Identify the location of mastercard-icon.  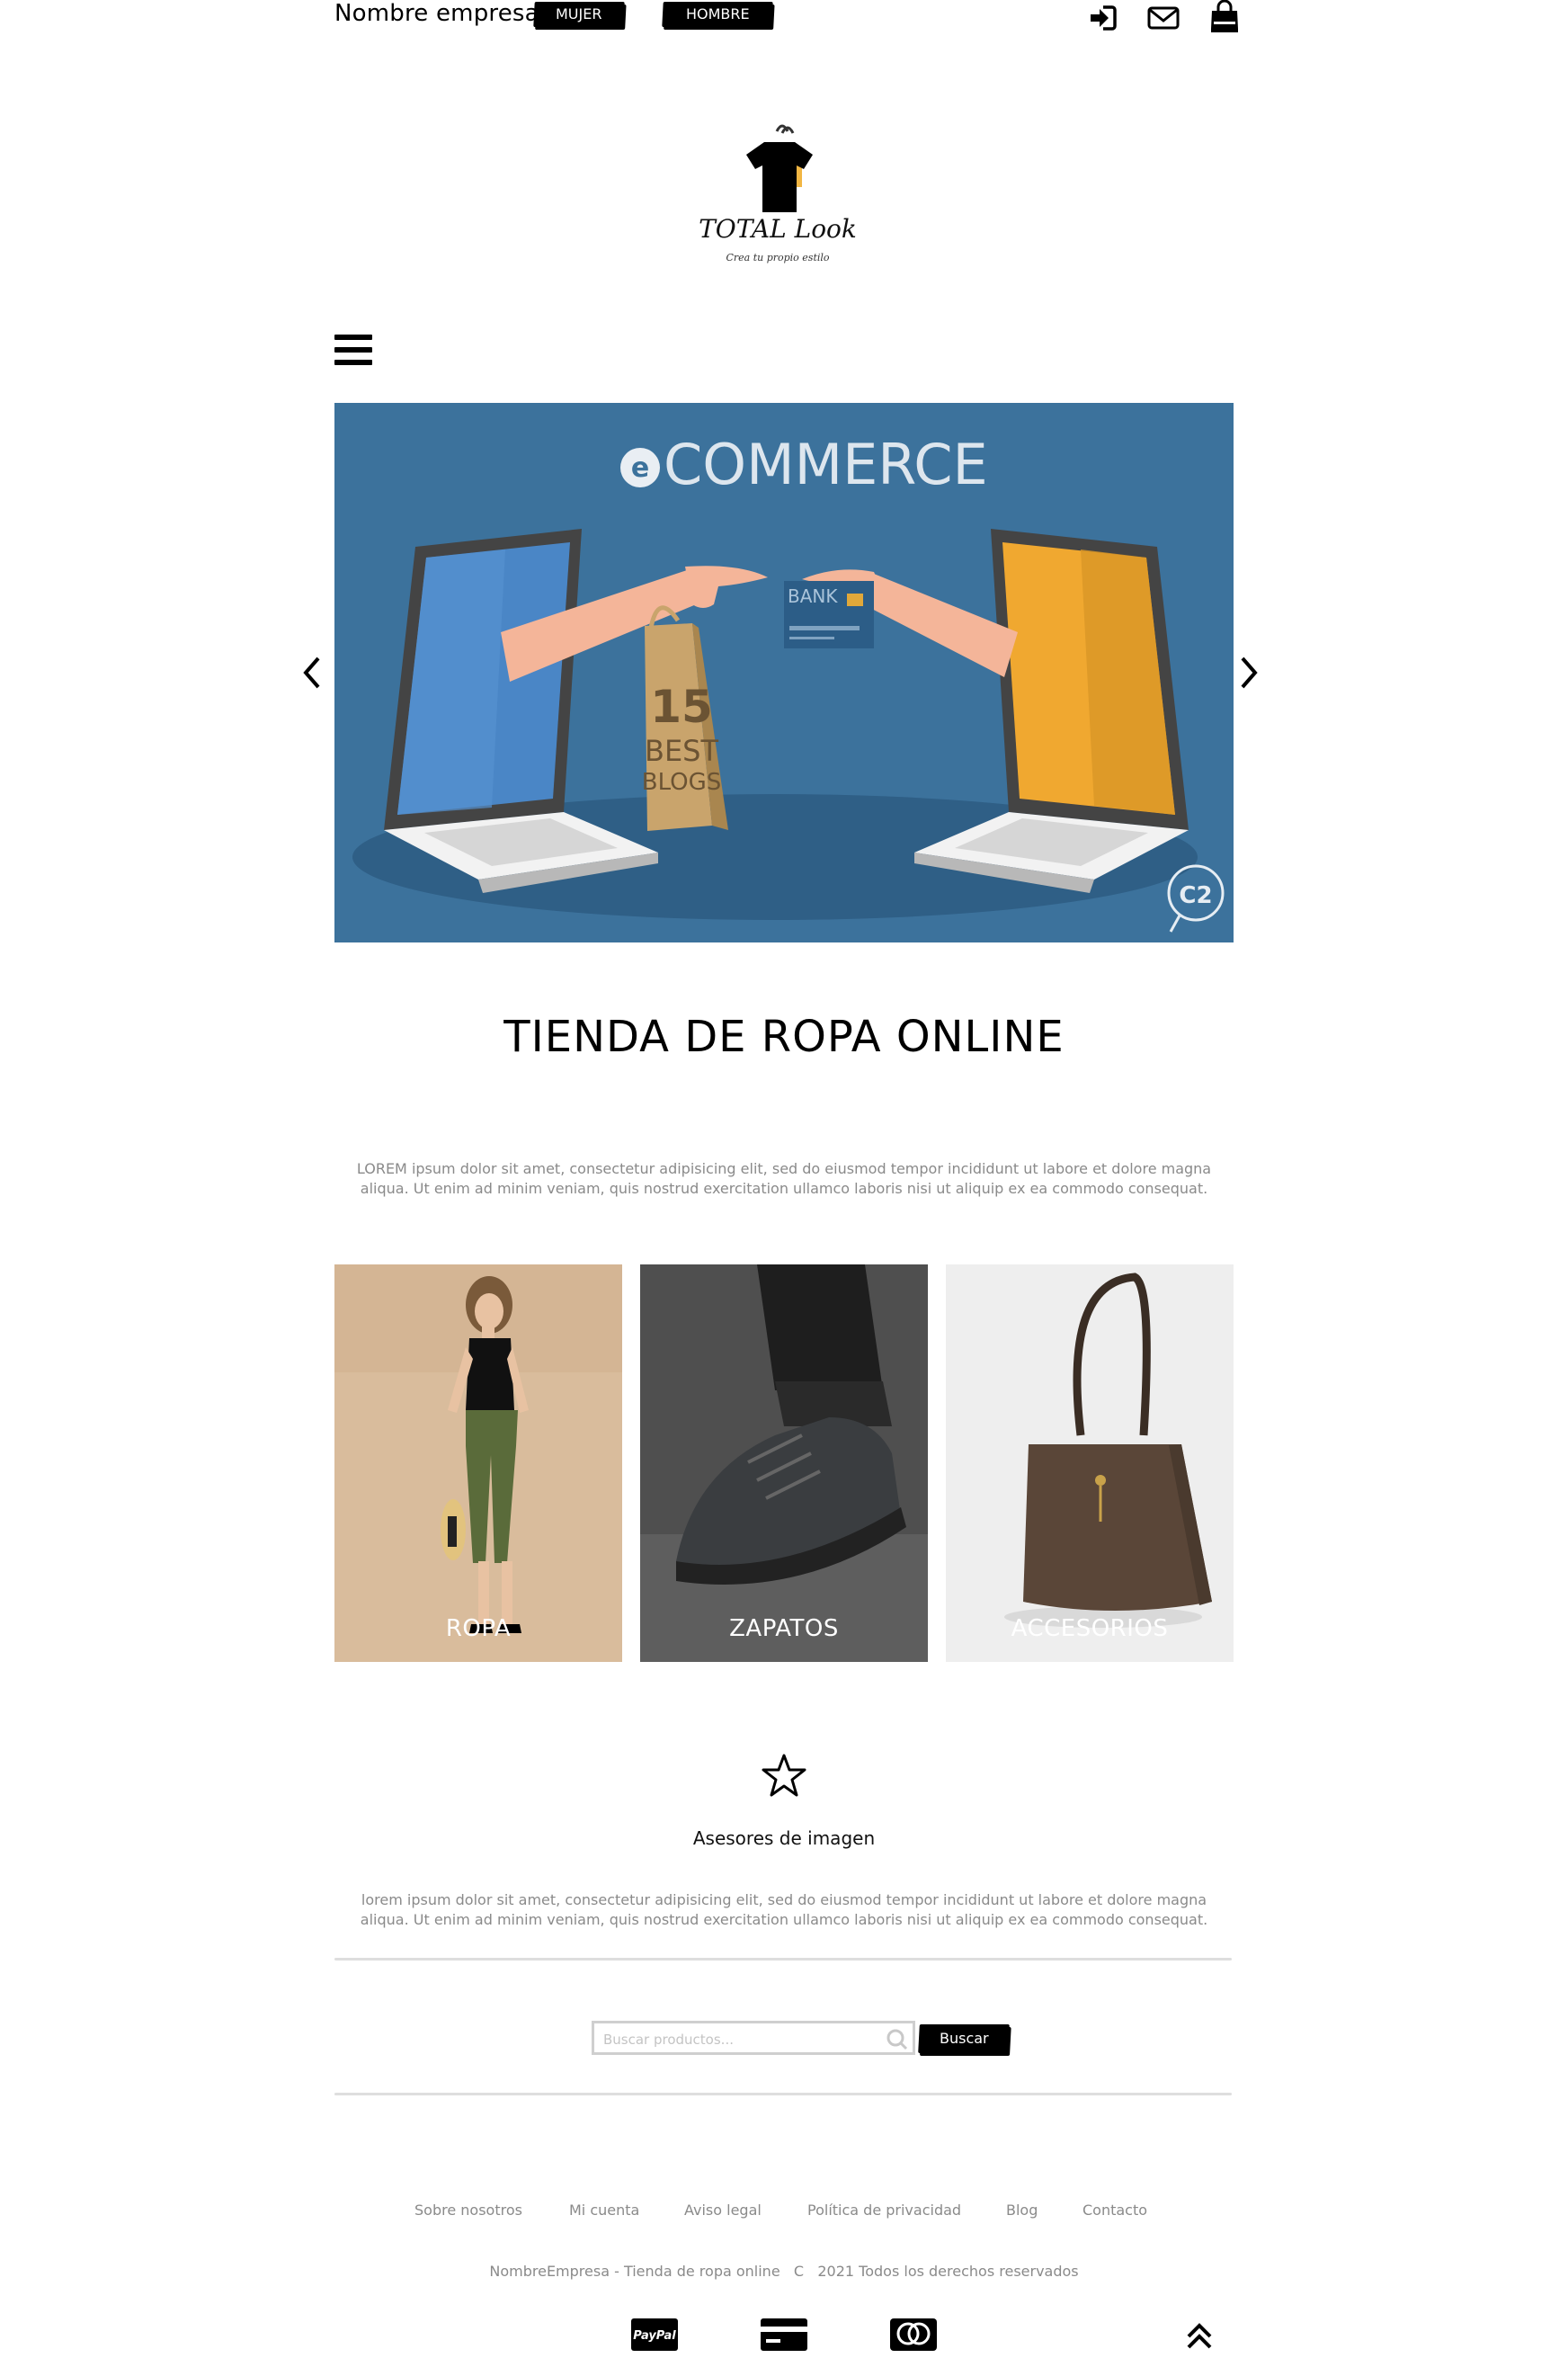
(914, 2334).